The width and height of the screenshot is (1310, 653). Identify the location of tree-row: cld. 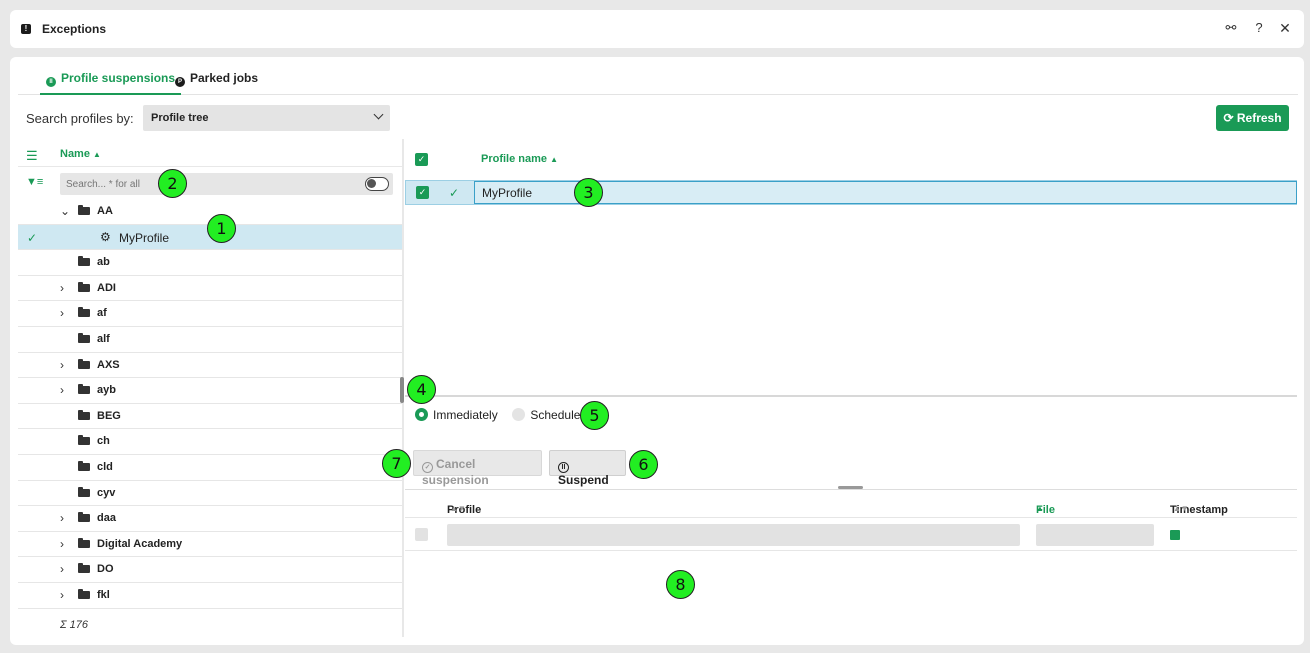
(210, 467).